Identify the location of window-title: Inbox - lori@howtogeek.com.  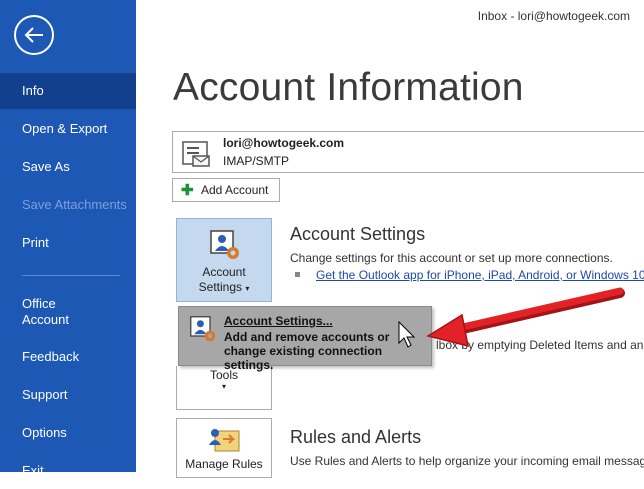
(553, 16).